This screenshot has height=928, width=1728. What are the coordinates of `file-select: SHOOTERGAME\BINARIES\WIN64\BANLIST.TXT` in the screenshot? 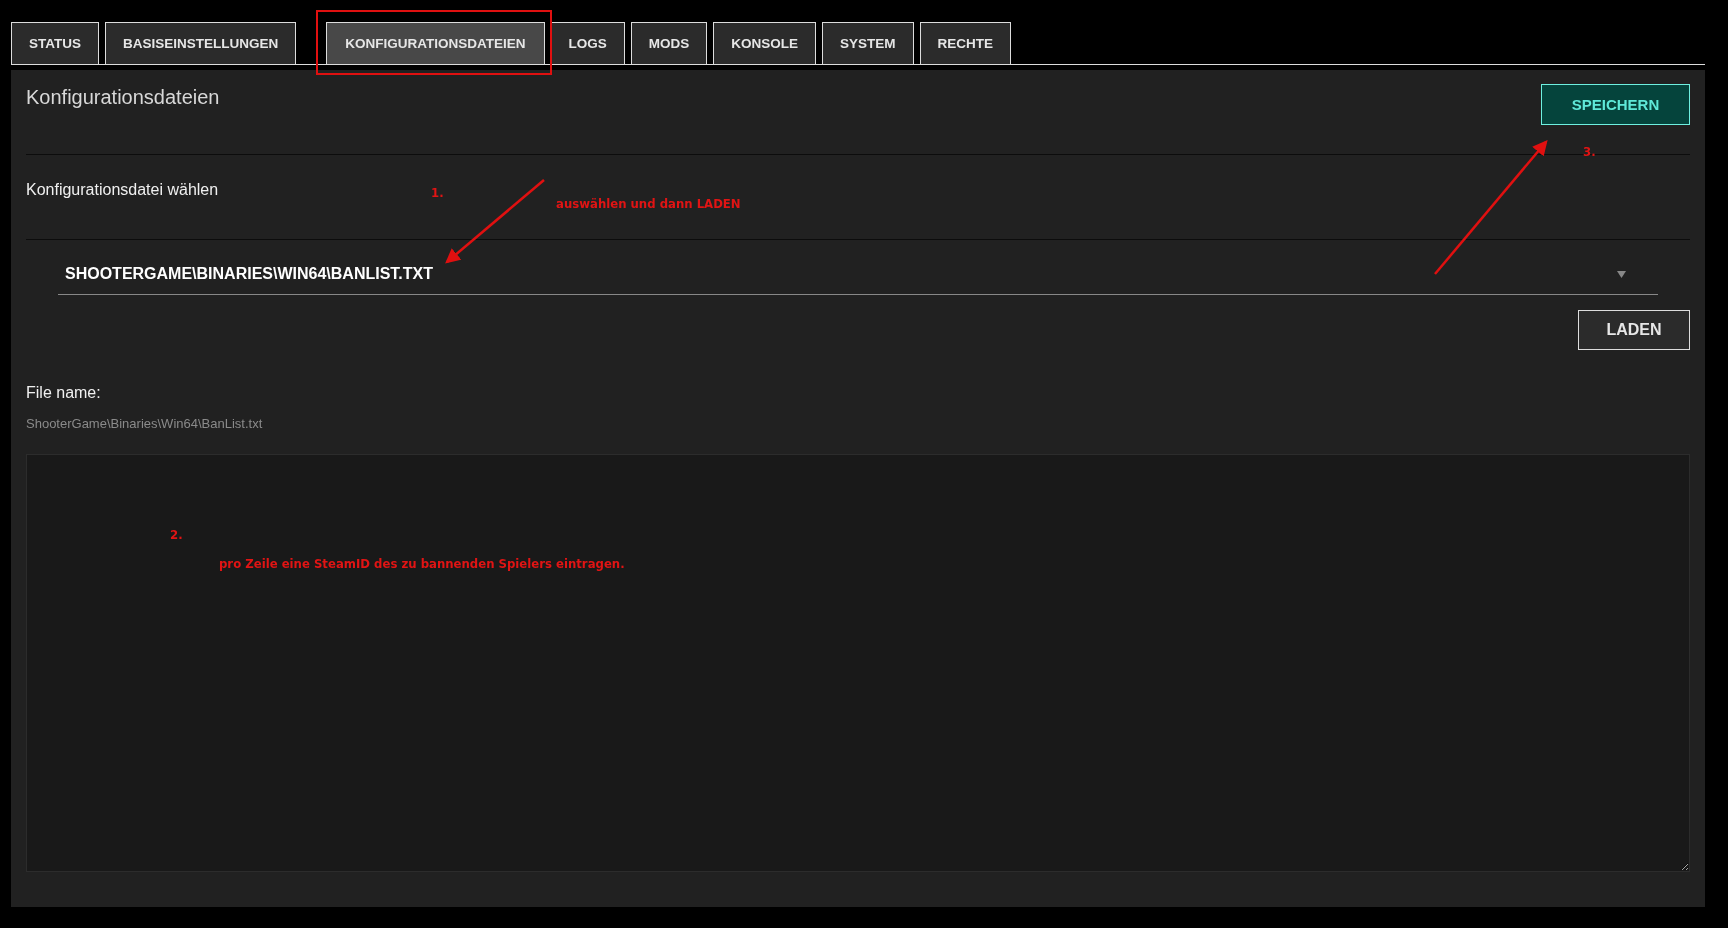 It's located at (858, 274).